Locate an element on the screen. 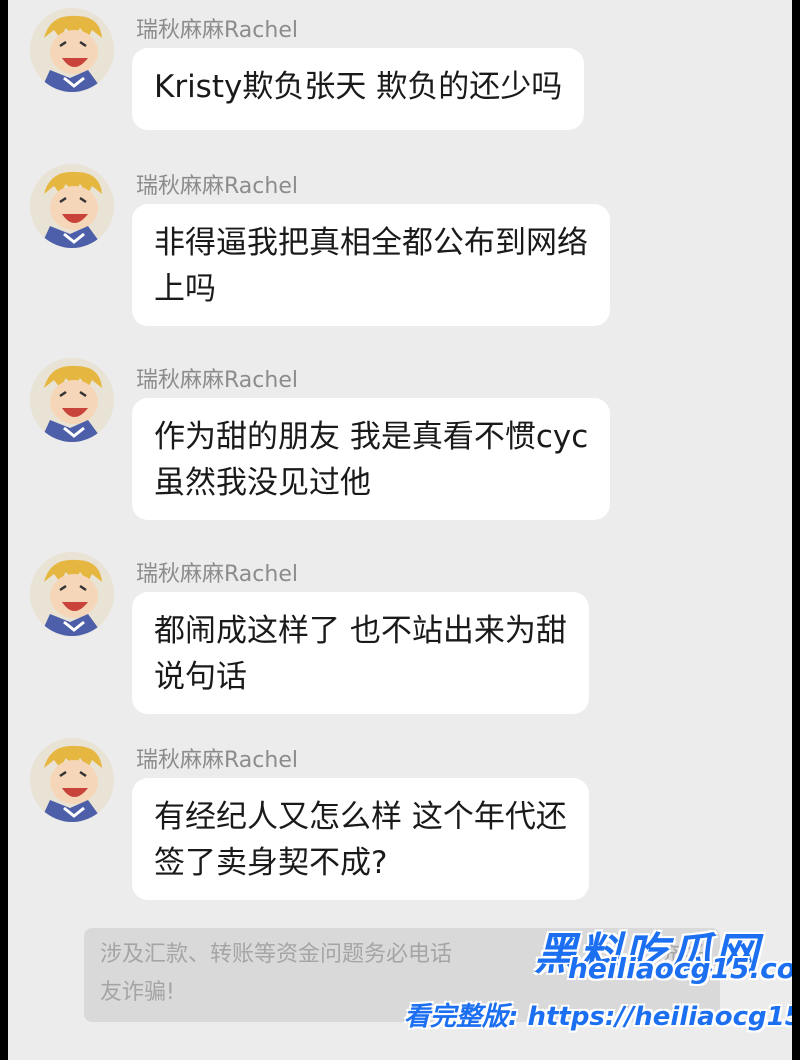  message-bubble: Kristy欺负张天 欺负的还少吗 is located at coordinates (358, 89).